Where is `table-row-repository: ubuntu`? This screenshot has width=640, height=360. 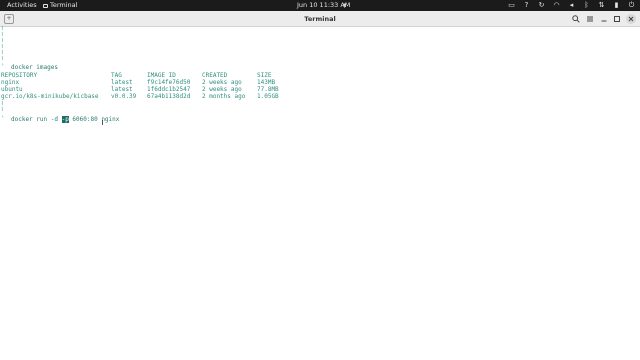
table-row-repository: ubuntu is located at coordinates (12, 89).